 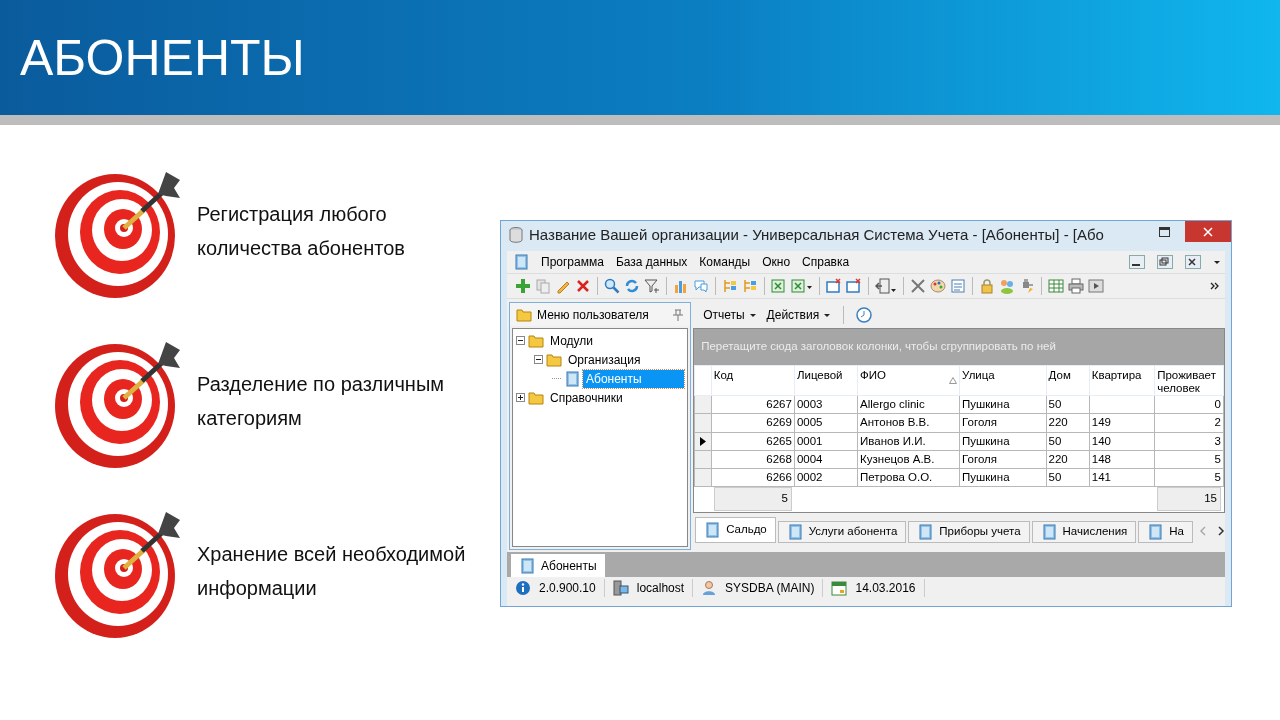 What do you see at coordinates (1096, 286) in the screenshot?
I see `play-icon` at bounding box center [1096, 286].